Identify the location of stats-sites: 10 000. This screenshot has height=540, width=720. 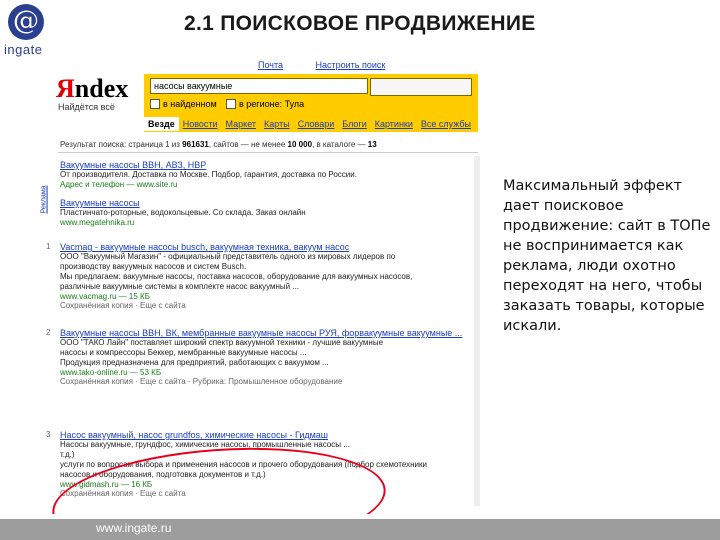
(300, 144).